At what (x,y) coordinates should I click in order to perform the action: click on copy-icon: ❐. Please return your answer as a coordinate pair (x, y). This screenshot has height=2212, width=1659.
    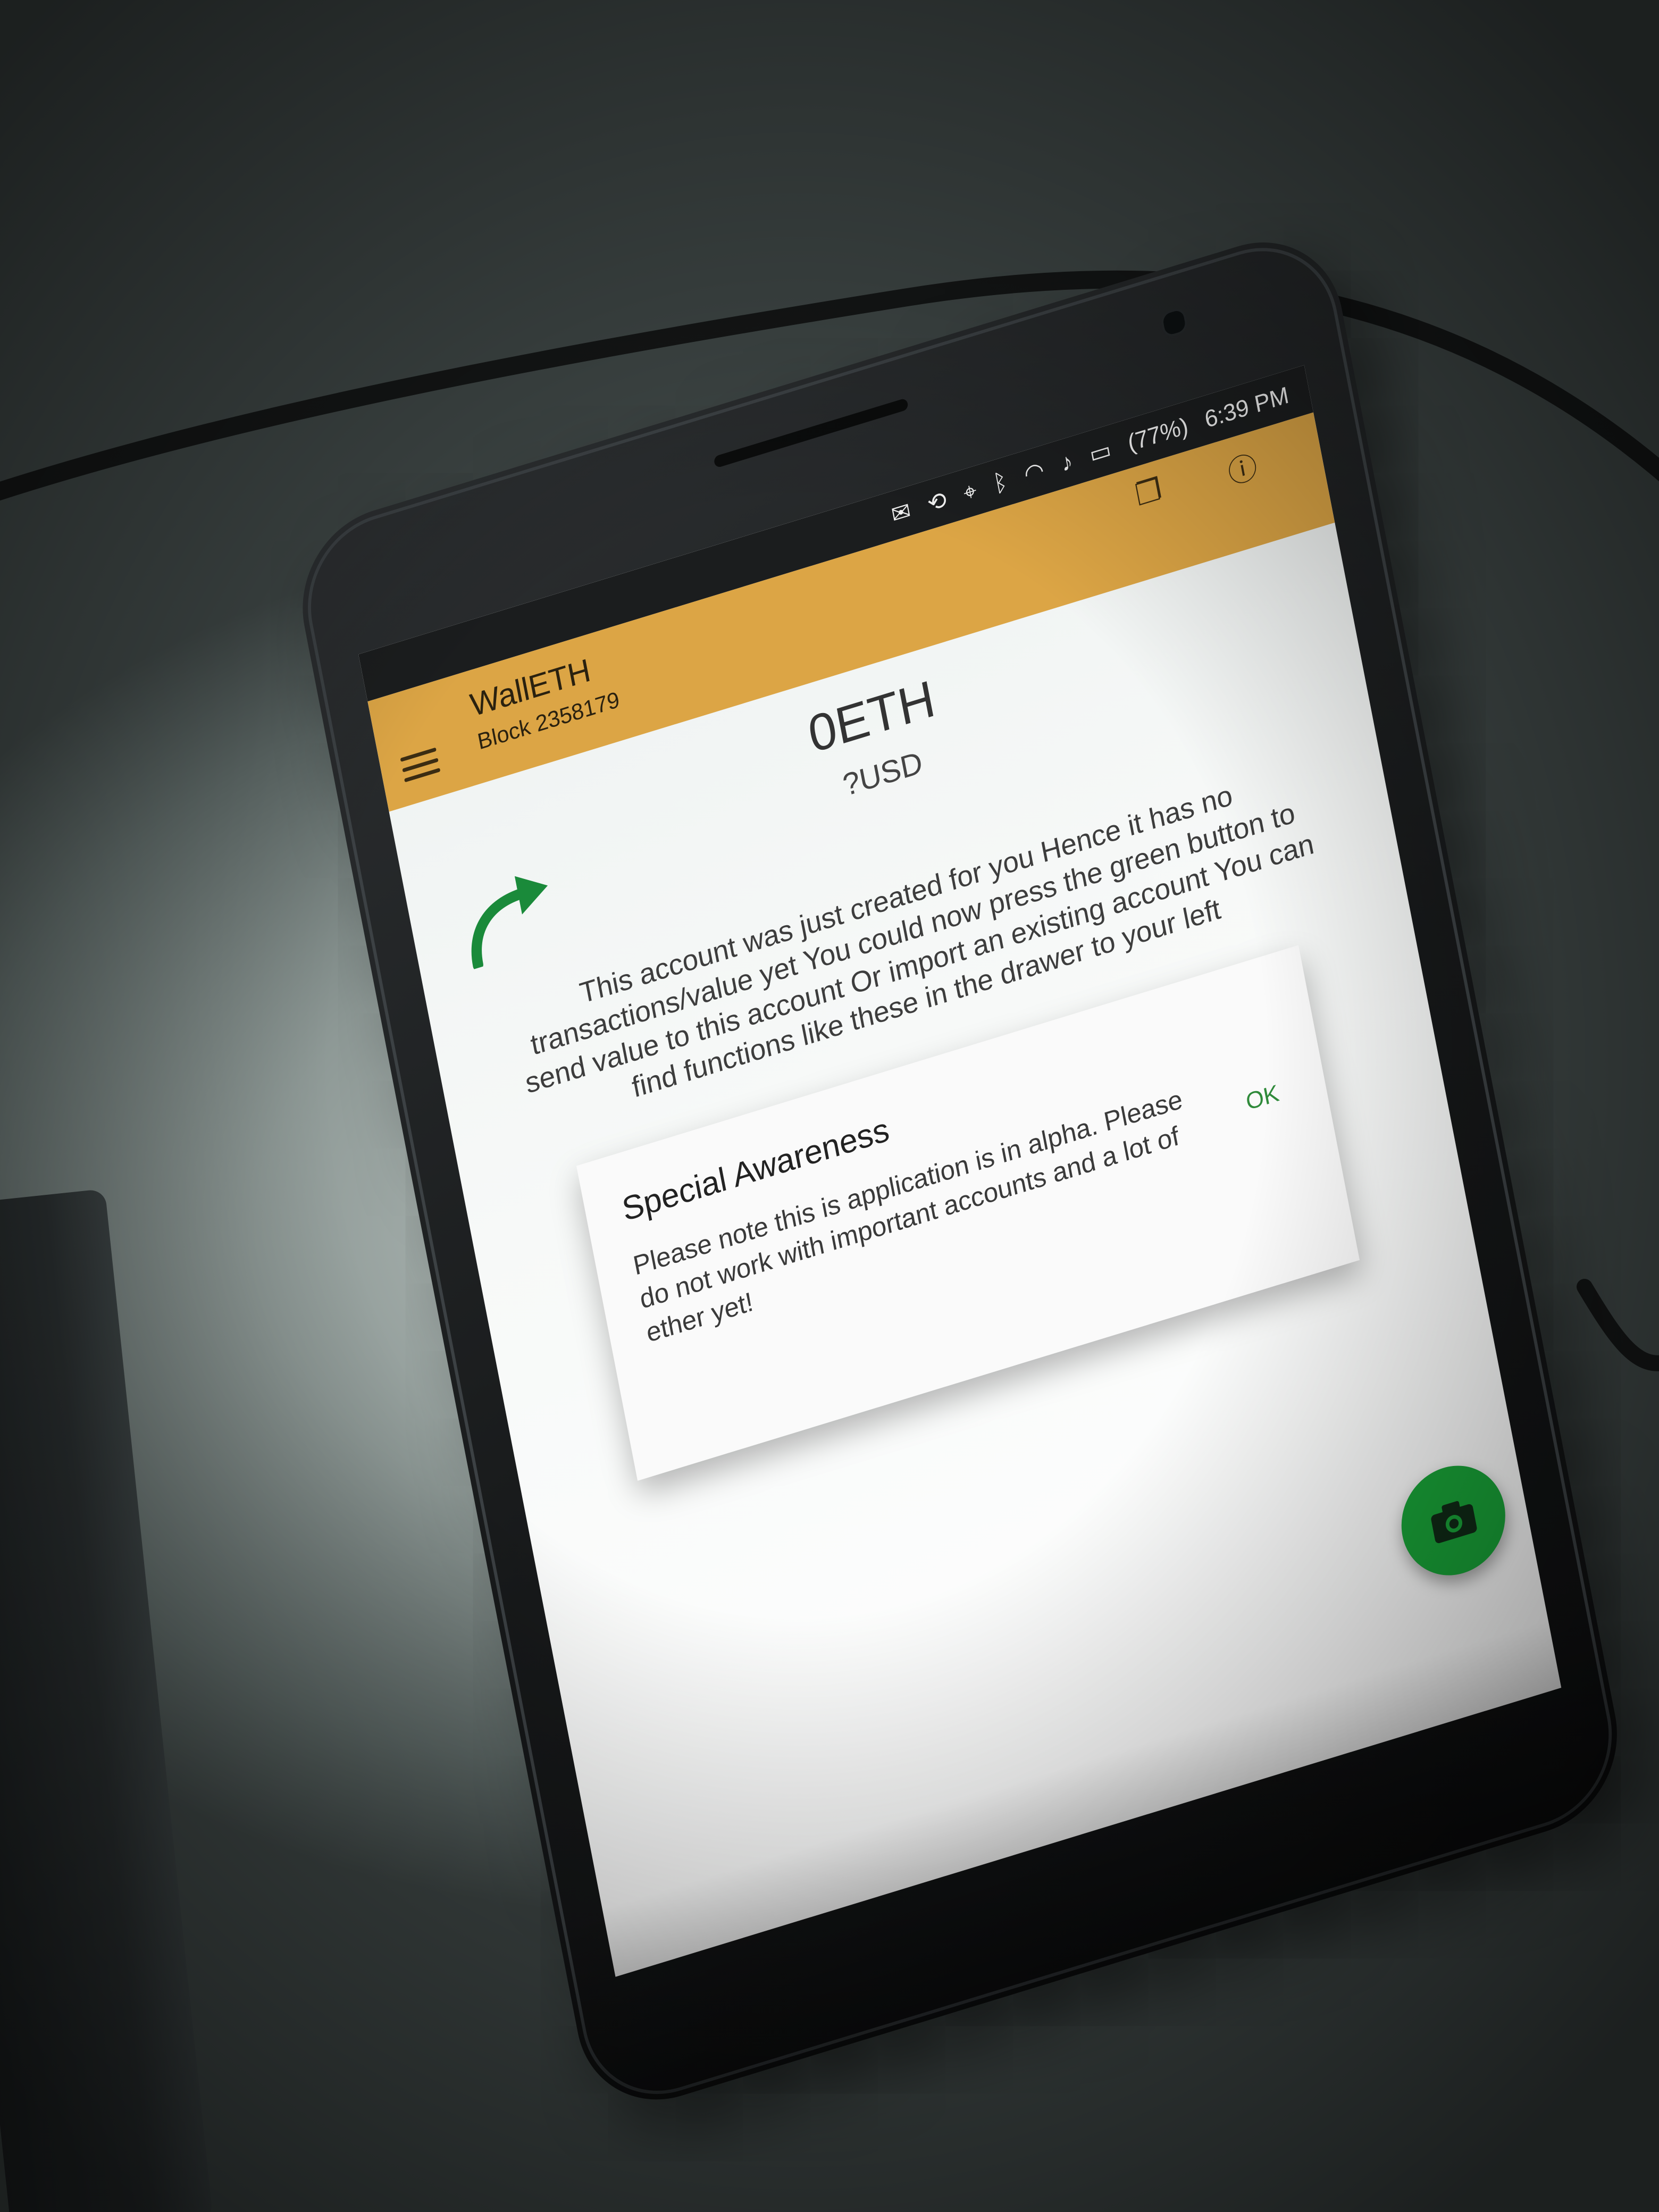
    Looking at the image, I should click on (1149, 492).